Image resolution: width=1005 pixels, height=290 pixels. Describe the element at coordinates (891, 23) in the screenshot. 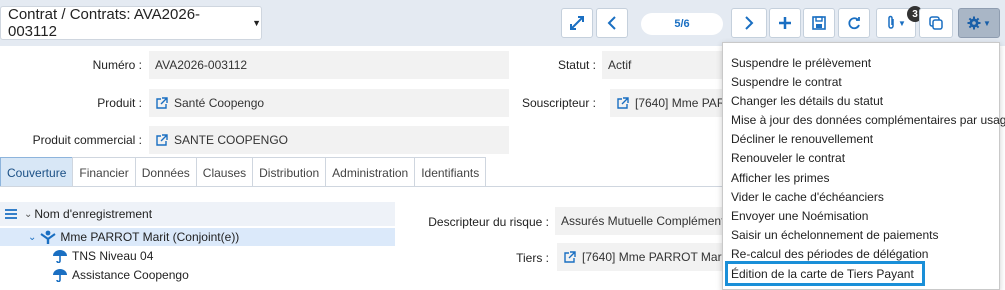

I see `paperclip-icon` at that location.